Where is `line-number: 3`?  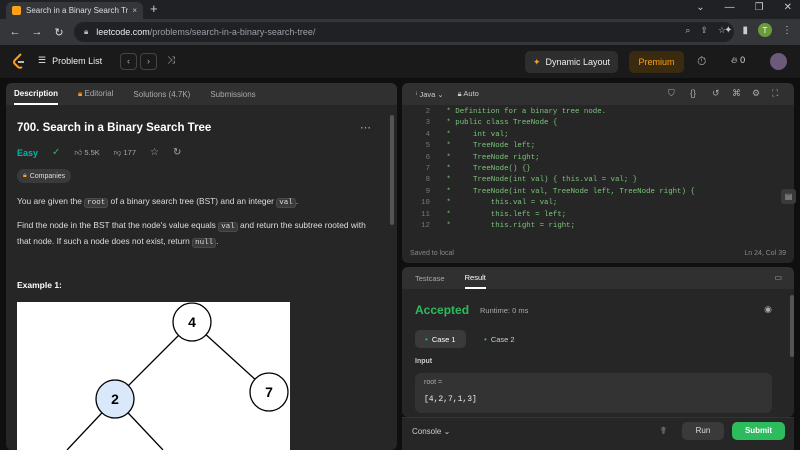 line-number: 3 is located at coordinates (427, 123).